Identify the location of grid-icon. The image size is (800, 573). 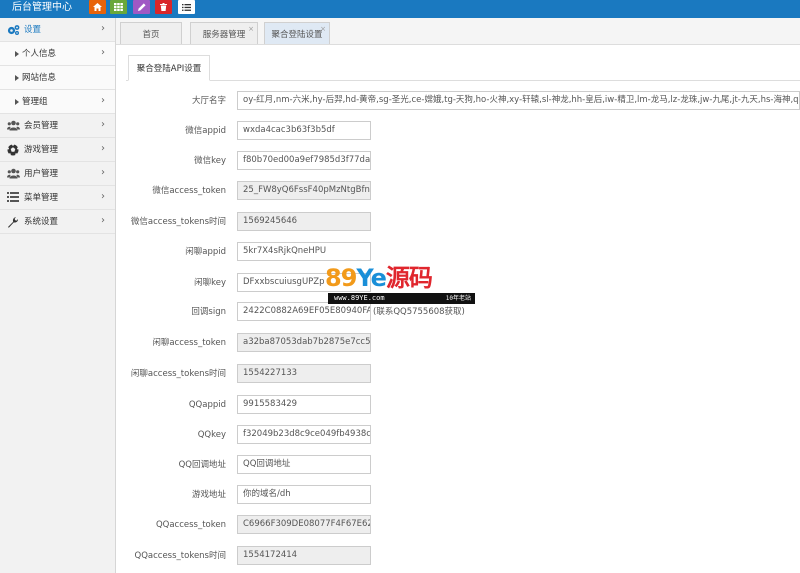
(118, 7).